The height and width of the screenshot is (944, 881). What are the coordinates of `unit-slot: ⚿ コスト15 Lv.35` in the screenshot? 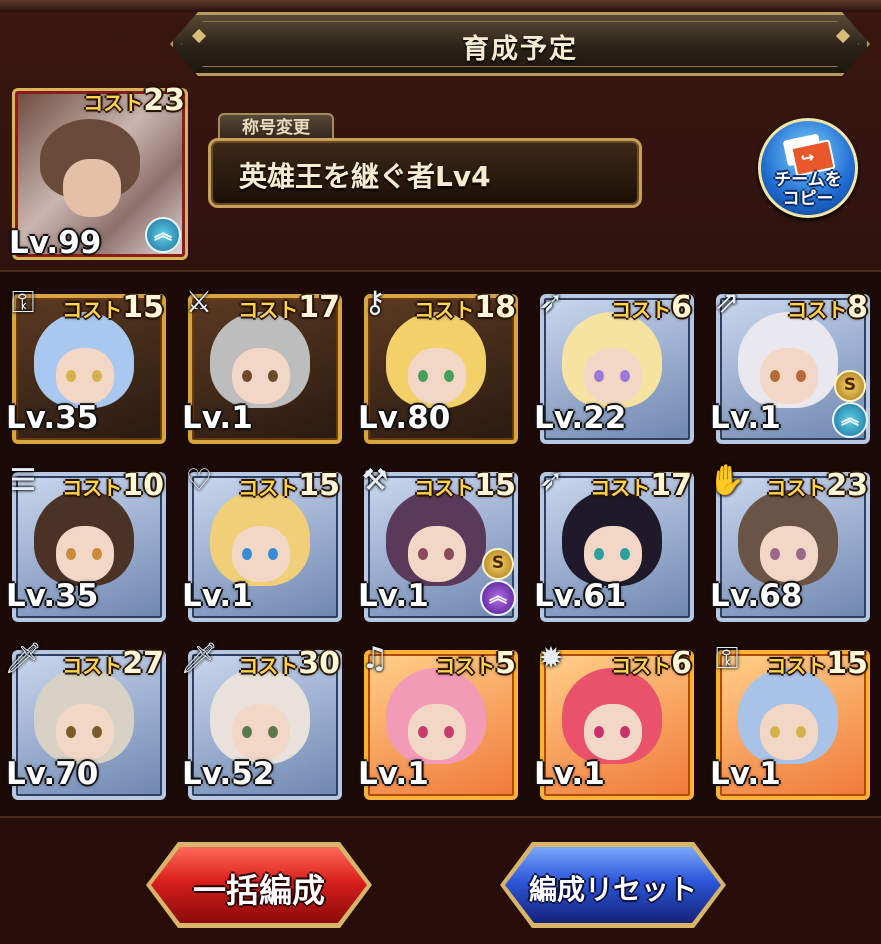 It's located at (85, 361).